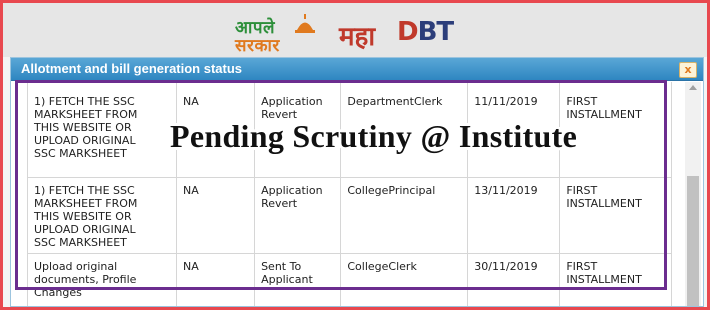  Describe the element at coordinates (514, 279) in the screenshot. I see `date-cell: 30/11/2019` at that location.